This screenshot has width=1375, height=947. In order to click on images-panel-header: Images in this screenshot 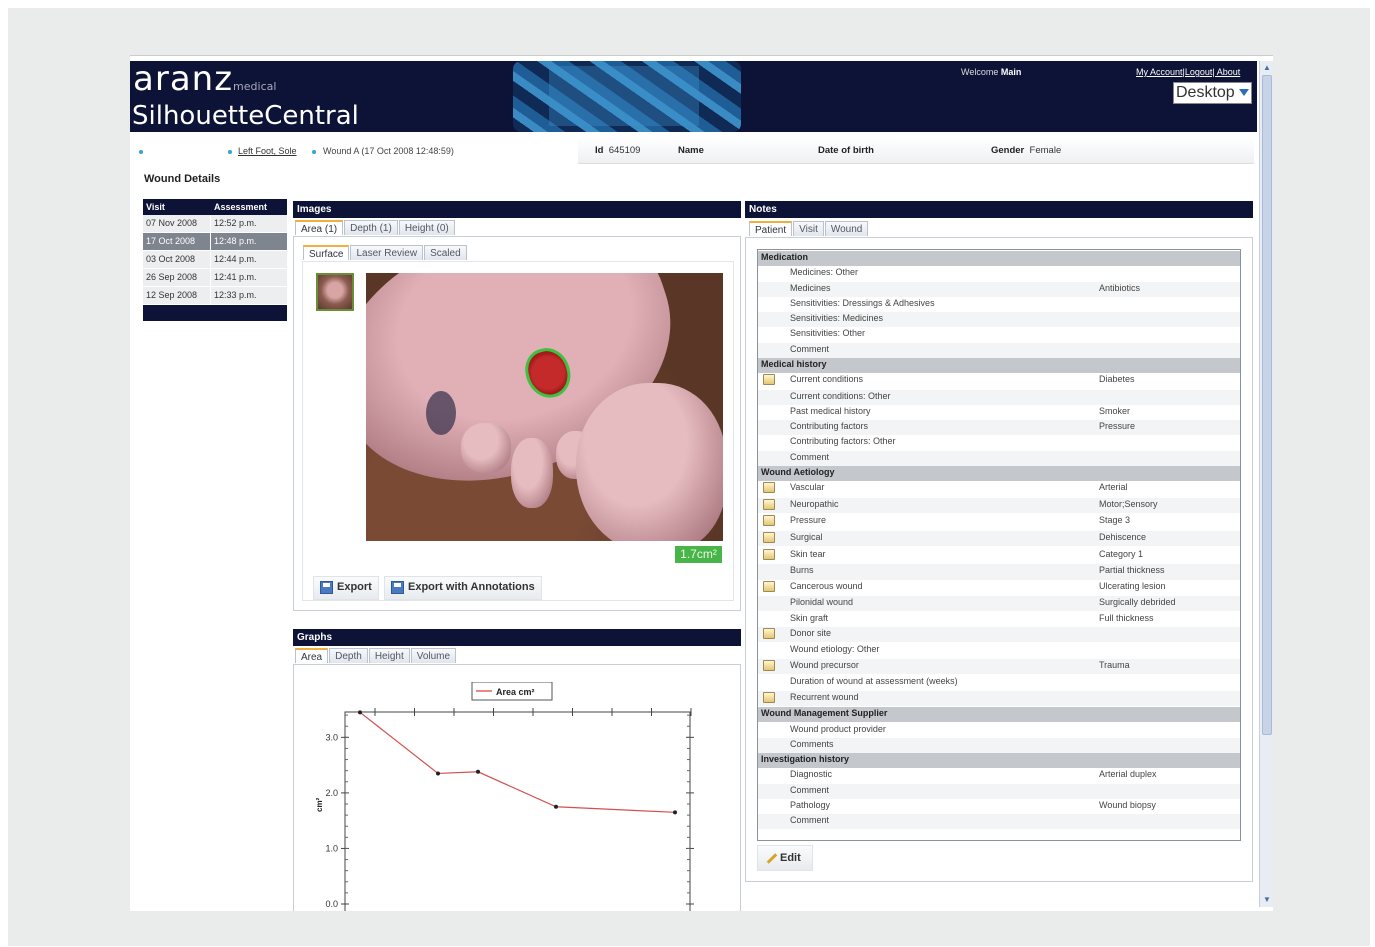, I will do `click(517, 209)`.